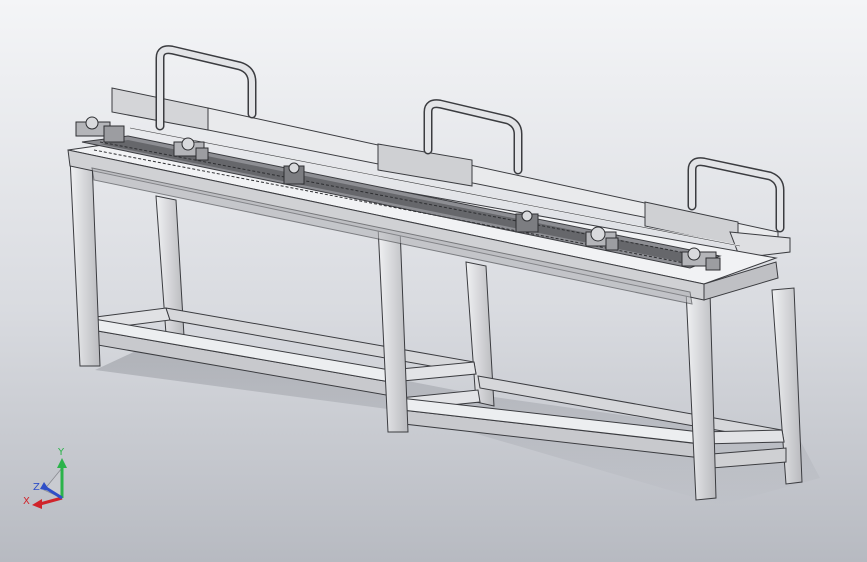 The height and width of the screenshot is (562, 867). I want to click on y-axis-arrow, so click(62, 463).